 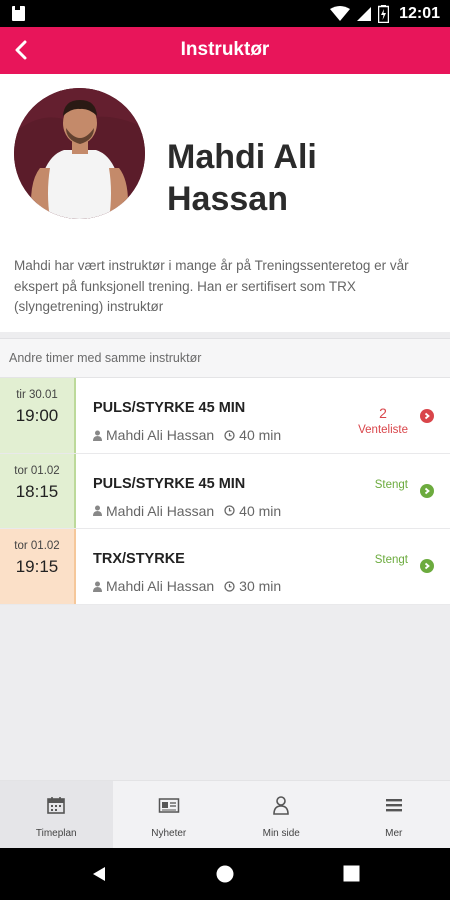 What do you see at coordinates (56, 833) in the screenshot?
I see `tab-label: Timeplan` at bounding box center [56, 833].